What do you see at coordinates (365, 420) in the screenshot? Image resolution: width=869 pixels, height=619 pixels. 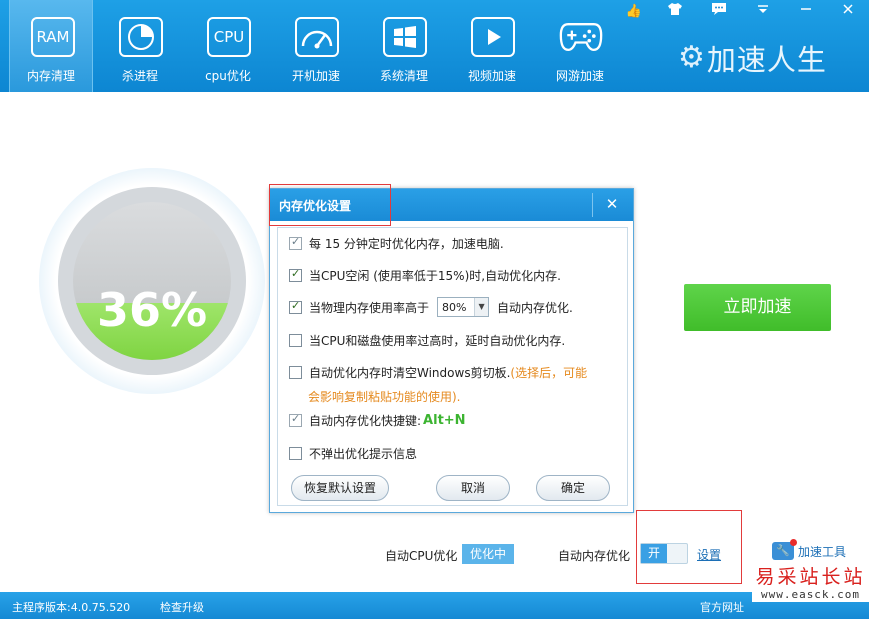 I see `option-label: 自动内存优化快捷键:` at bounding box center [365, 420].